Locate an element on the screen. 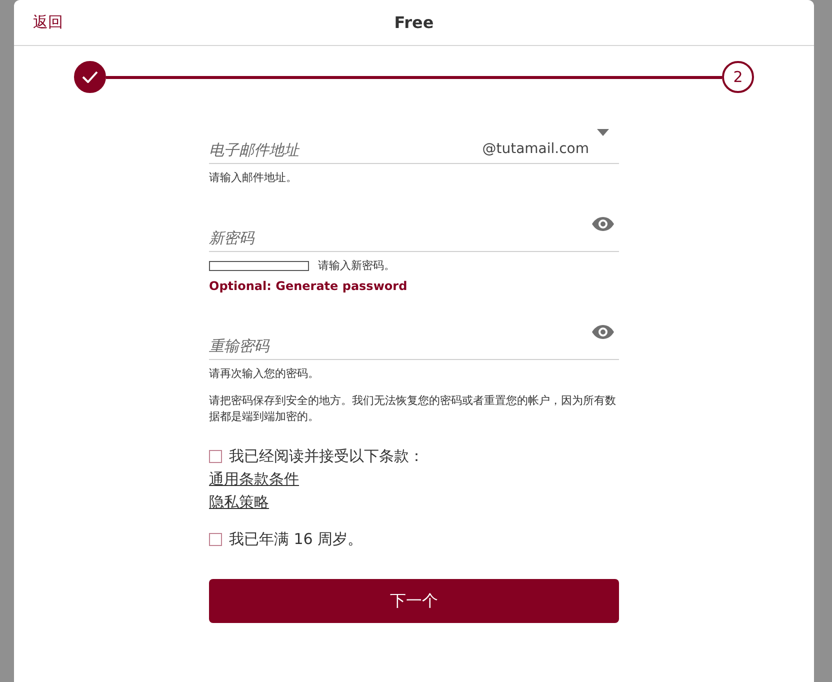 This screenshot has width=832, height=682. help-text: 请输入邮件地址。 is located at coordinates (253, 177).